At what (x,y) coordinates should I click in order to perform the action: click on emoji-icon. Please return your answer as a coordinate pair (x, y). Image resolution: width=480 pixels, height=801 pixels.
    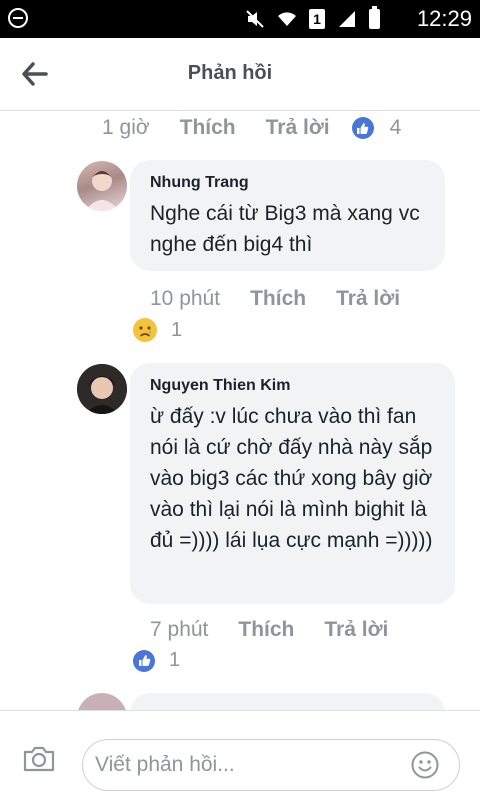
    Looking at the image, I should click on (425, 765).